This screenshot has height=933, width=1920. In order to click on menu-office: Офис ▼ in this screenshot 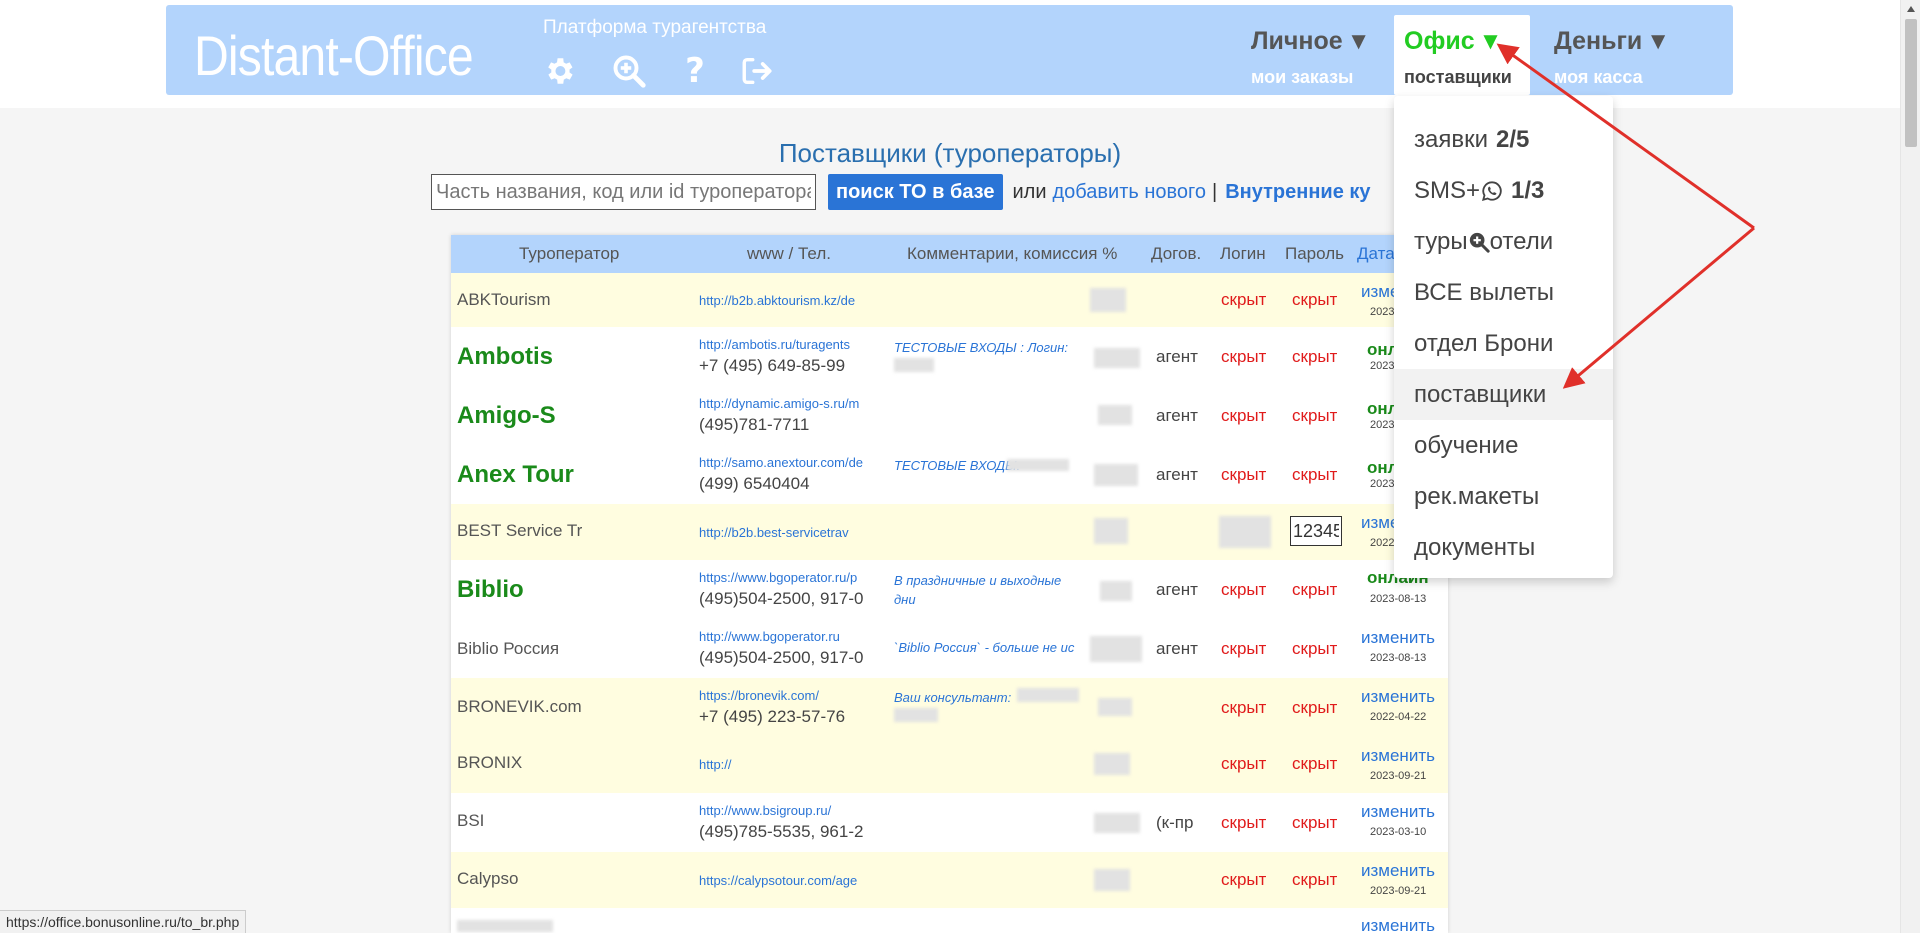, I will do `click(1453, 41)`.